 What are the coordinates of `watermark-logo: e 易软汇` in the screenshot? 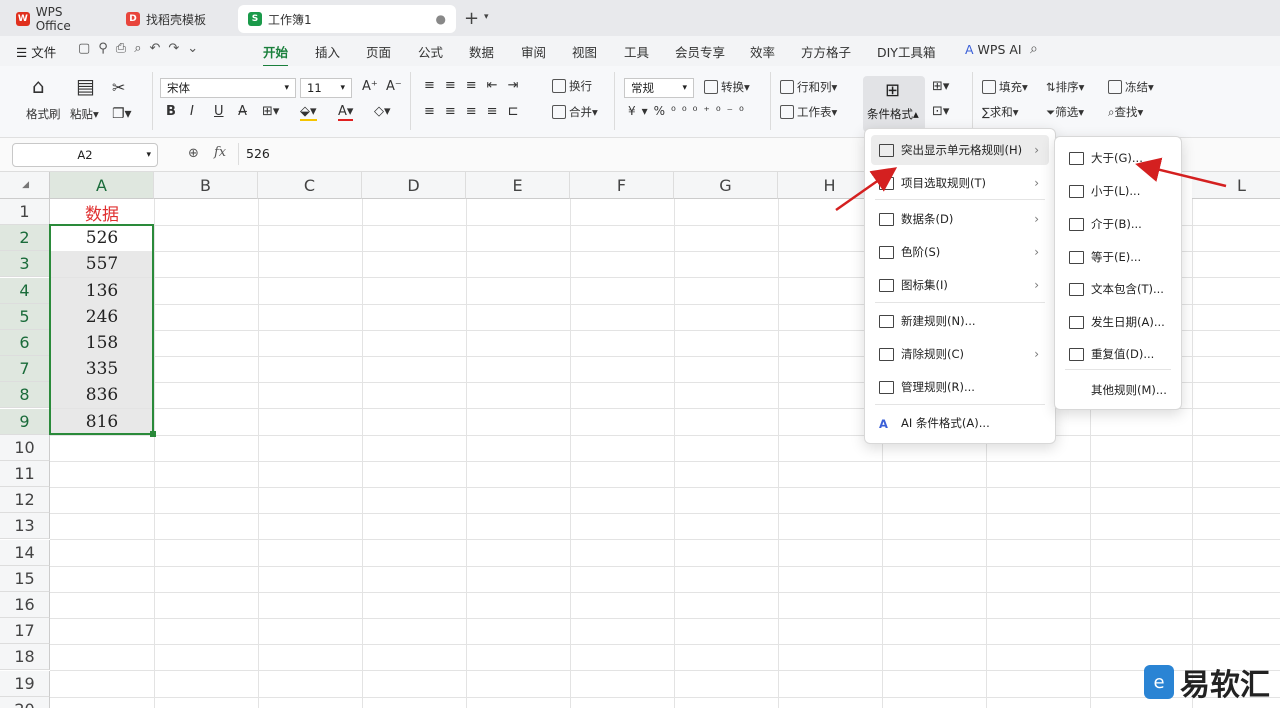 It's located at (1207, 682).